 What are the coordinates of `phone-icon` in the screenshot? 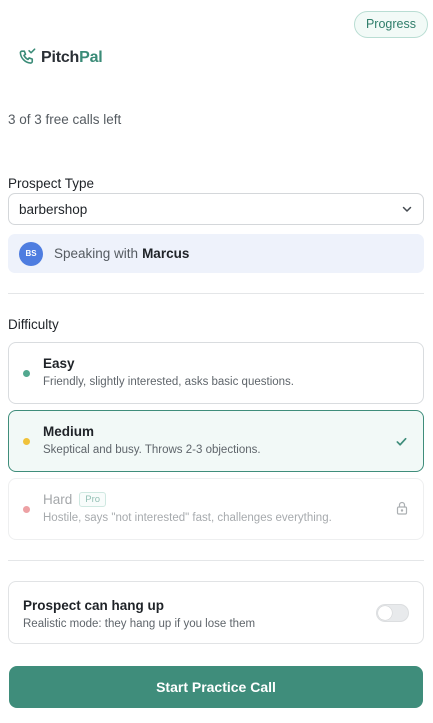 It's located at (27, 56).